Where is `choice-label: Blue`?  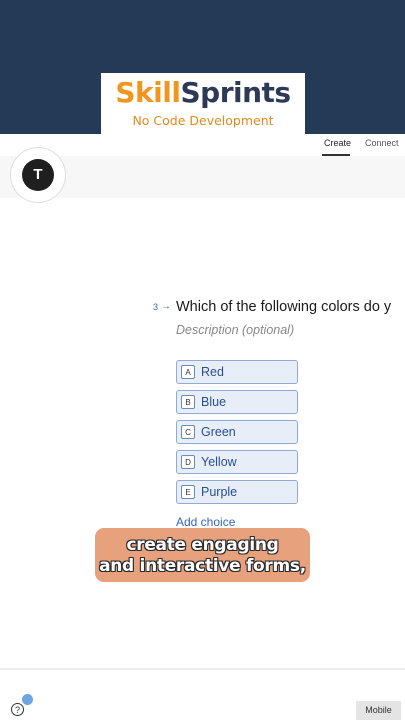
choice-label: Blue is located at coordinates (214, 402).